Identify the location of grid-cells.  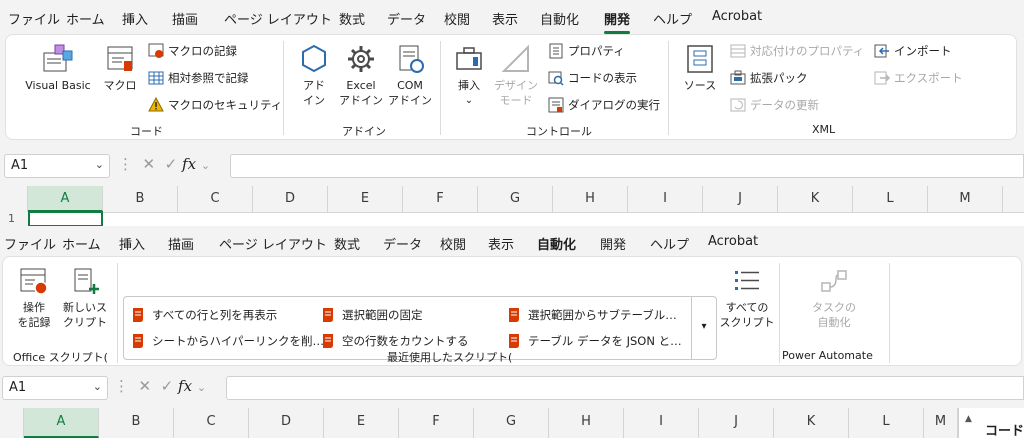
(526, 219).